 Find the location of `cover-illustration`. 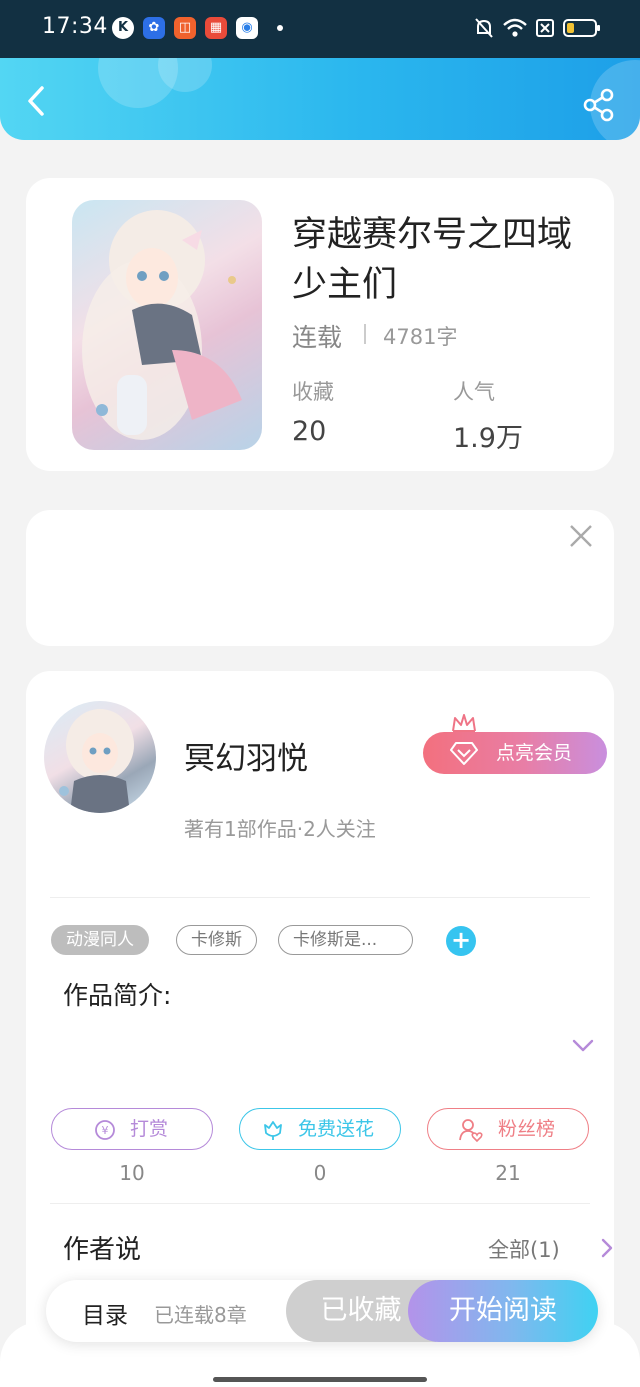

cover-illustration is located at coordinates (162, 325).